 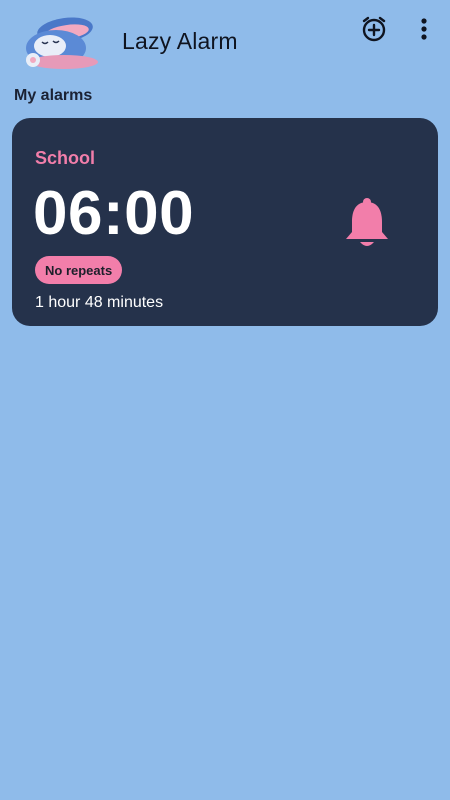 I want to click on app-header: Lazy Alarm, so click(x=225, y=40).